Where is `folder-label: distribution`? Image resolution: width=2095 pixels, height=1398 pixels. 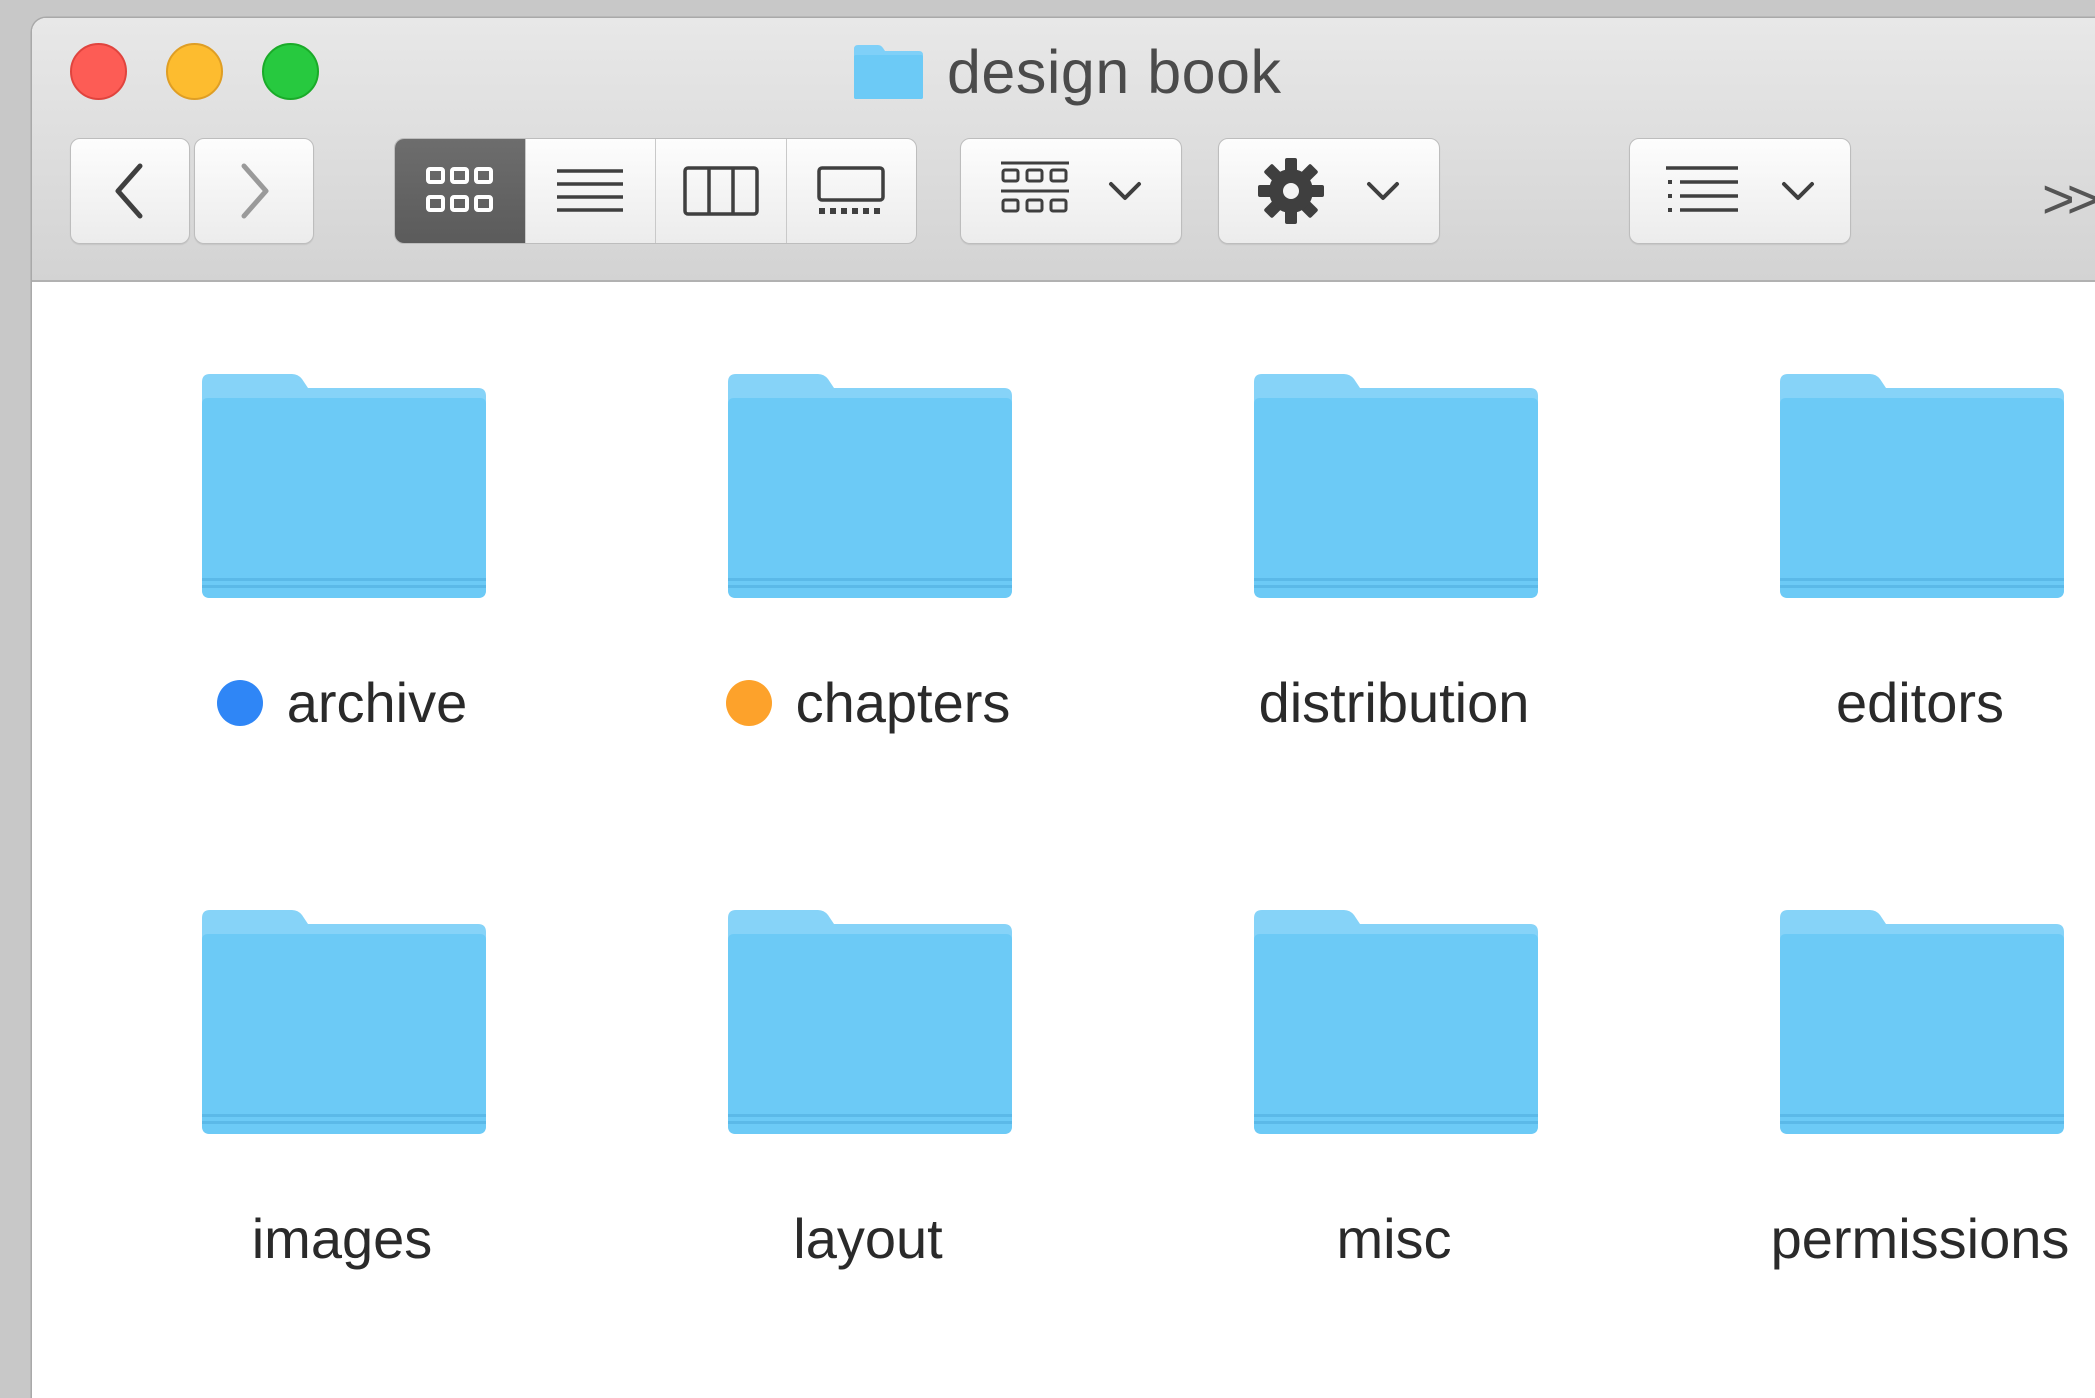
folder-label: distribution is located at coordinates (1394, 702).